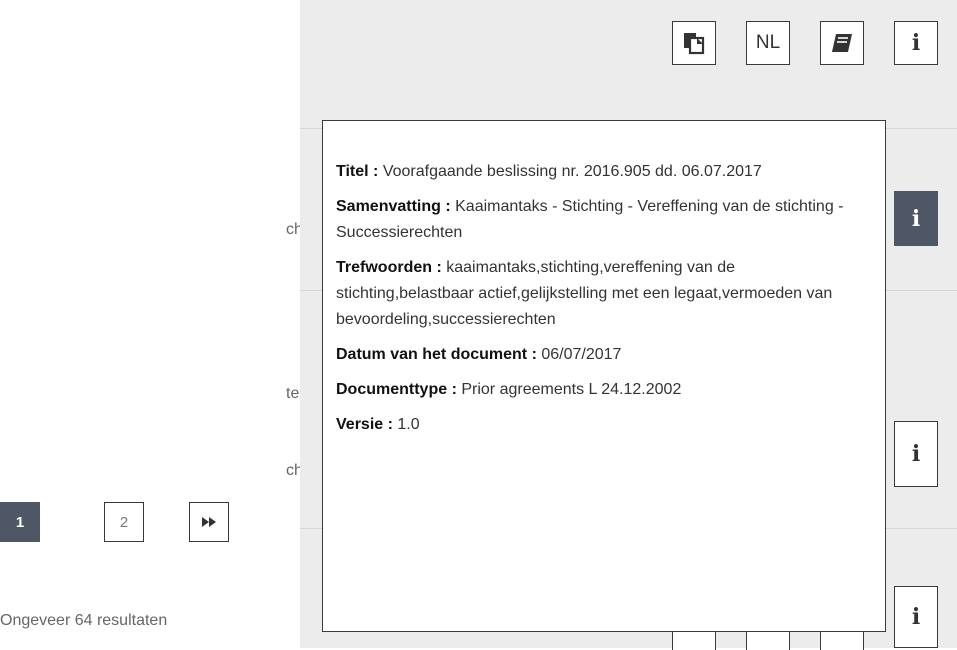 The image size is (957, 650). I want to click on last-page-button, so click(209, 522).